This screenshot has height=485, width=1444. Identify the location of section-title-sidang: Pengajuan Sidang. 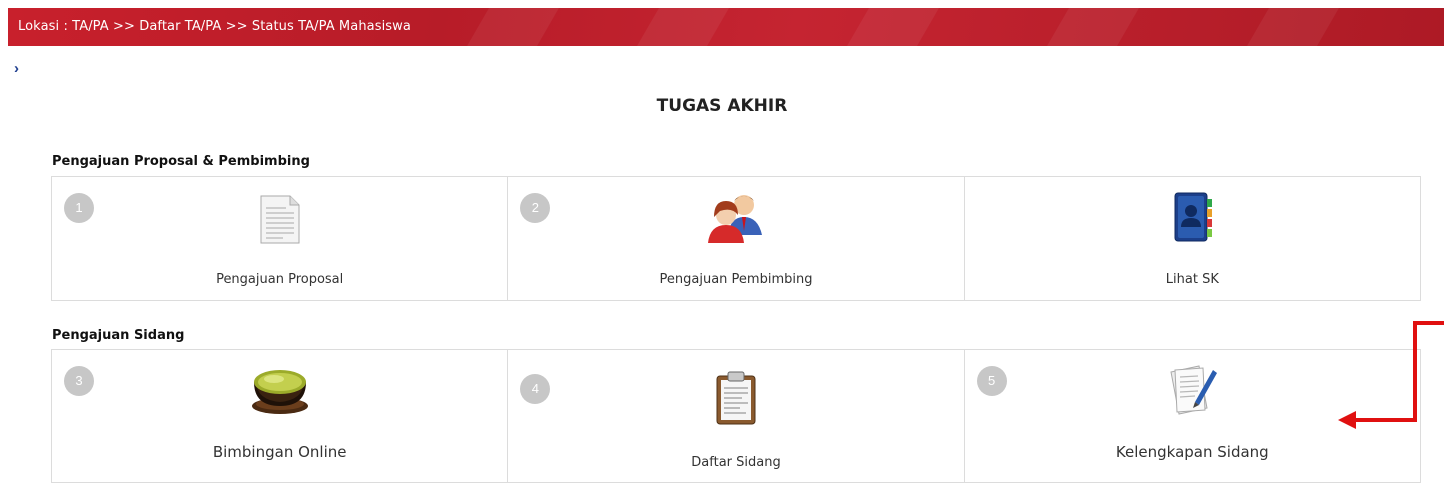
(118, 335).